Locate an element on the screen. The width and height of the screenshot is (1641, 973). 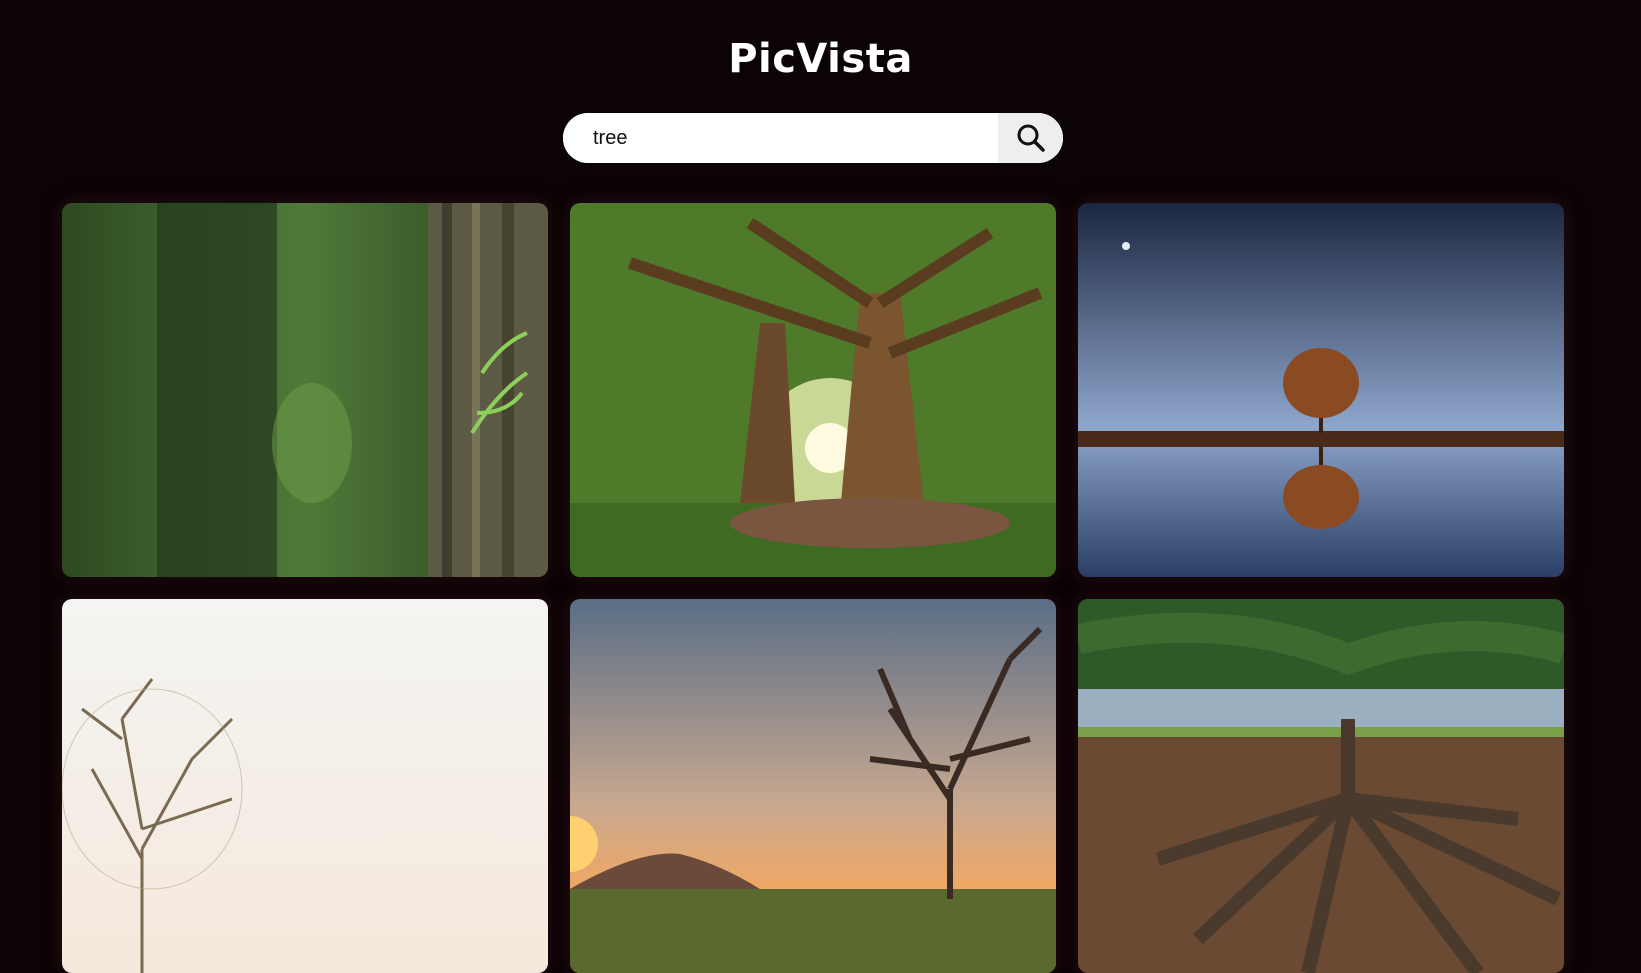
search-bar is located at coordinates (813, 138).